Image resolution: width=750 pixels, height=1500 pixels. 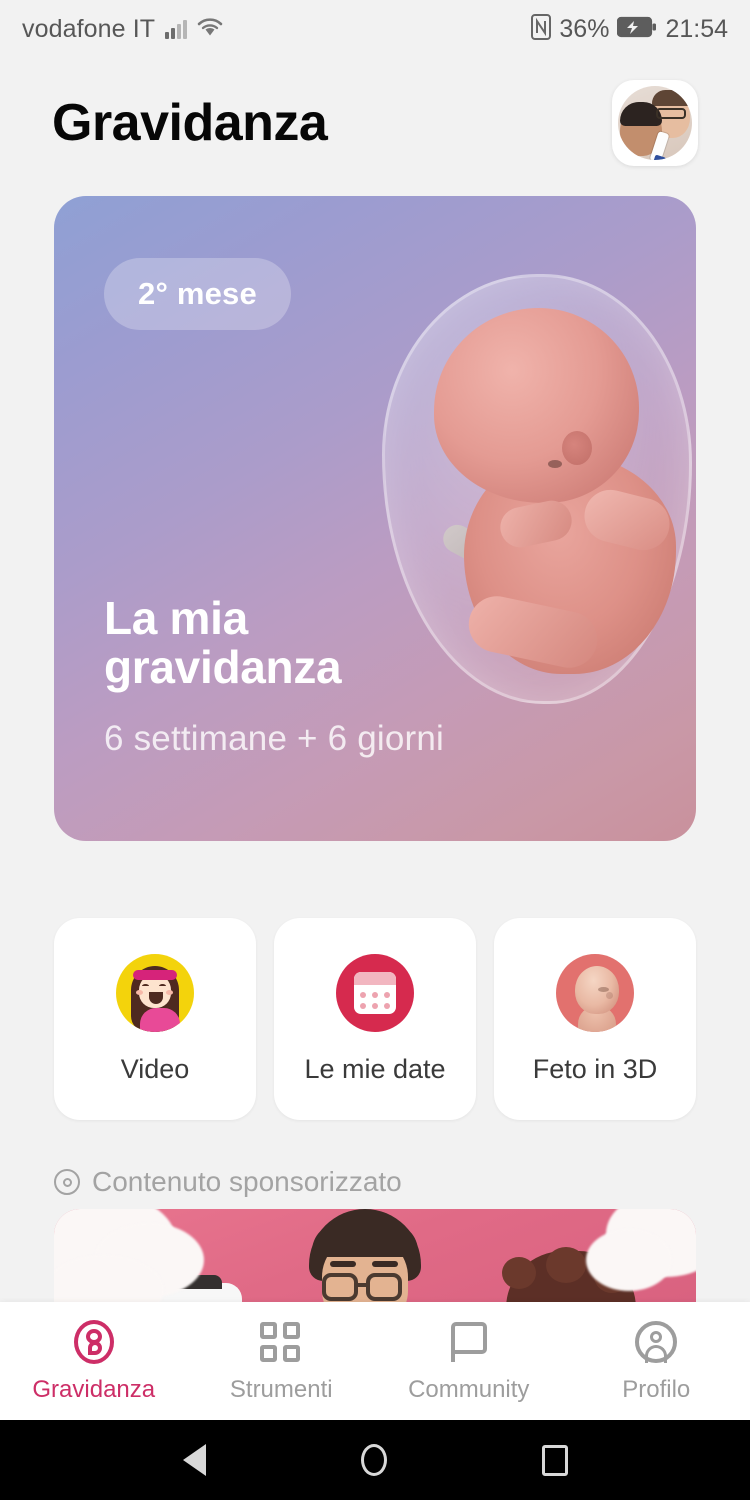 I want to click on quick-action-le-mie-date: Le mie date, so click(x=375, y=1019).